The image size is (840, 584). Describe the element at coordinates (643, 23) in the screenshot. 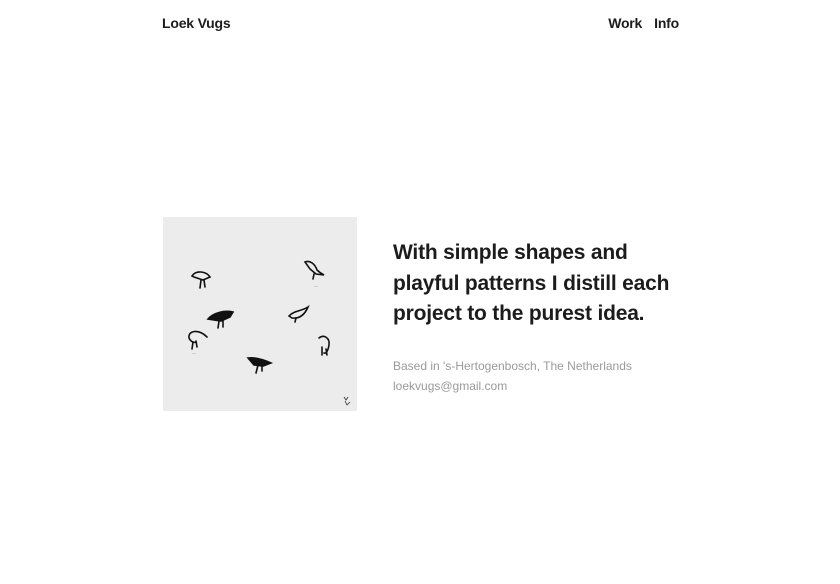

I see `main-nav: Work Info` at that location.